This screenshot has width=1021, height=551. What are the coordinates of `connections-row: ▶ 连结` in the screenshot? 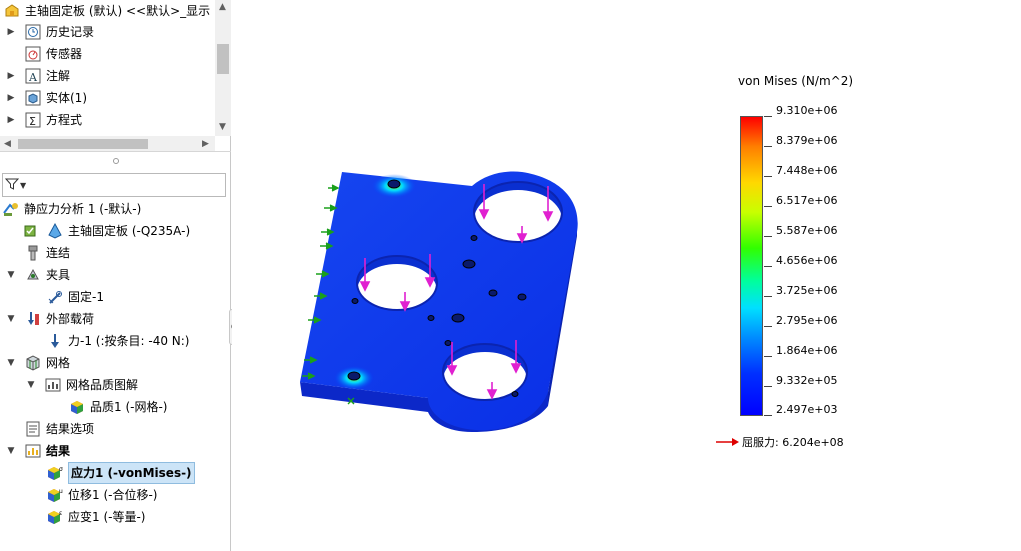 It's located at (38, 253).